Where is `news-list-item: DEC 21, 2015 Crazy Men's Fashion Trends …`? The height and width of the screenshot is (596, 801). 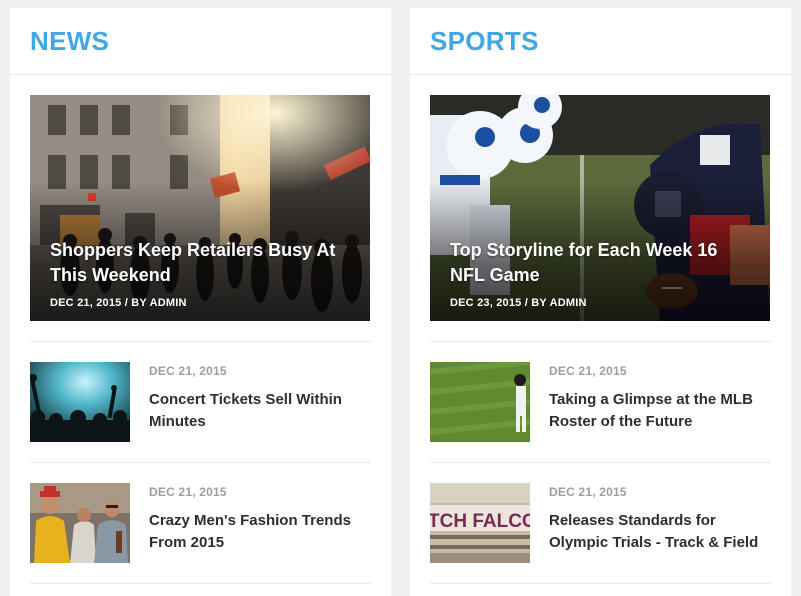 news-list-item: DEC 21, 2015 Crazy Men's Fashion Trends … is located at coordinates (200, 523).